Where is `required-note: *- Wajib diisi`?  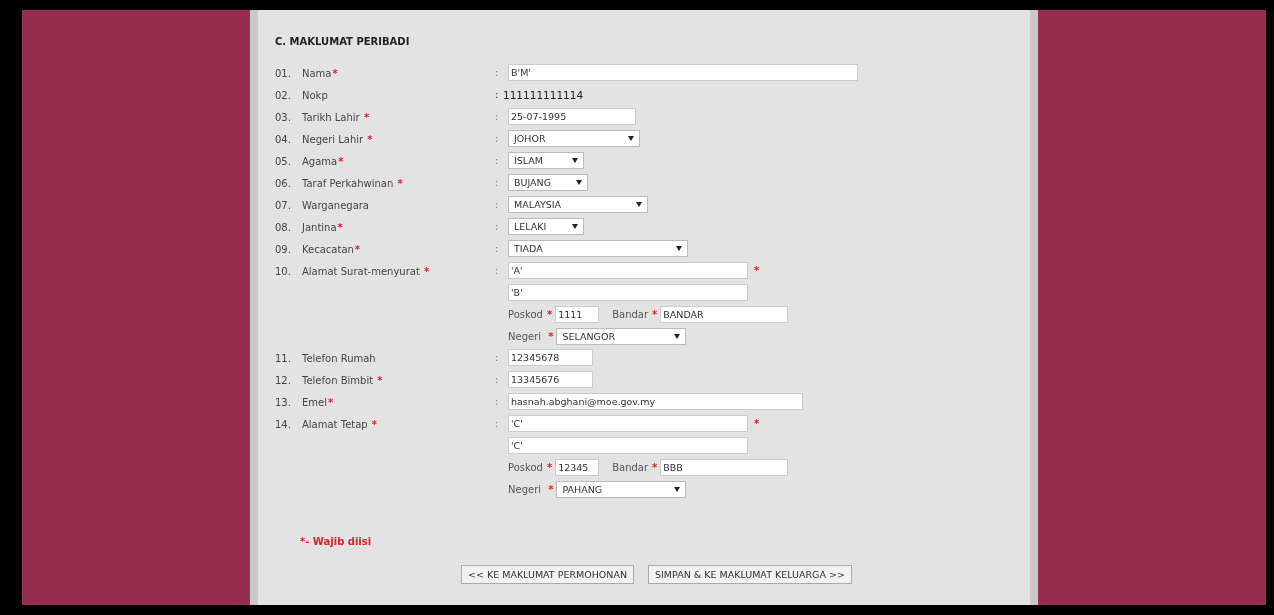 required-note: *- Wajib diisi is located at coordinates (336, 541).